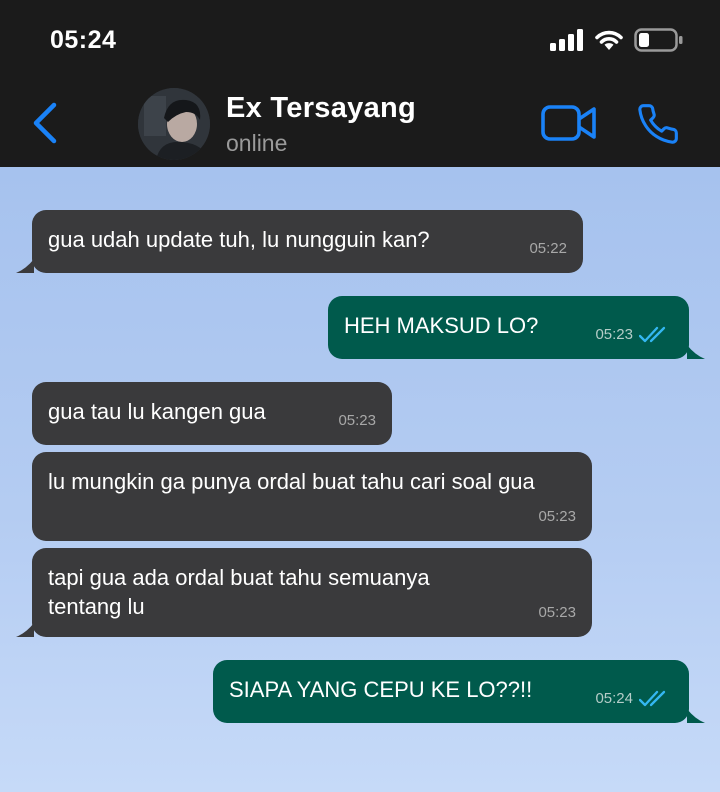 The height and width of the screenshot is (792, 720). I want to click on wifi-icon, so click(609, 40).